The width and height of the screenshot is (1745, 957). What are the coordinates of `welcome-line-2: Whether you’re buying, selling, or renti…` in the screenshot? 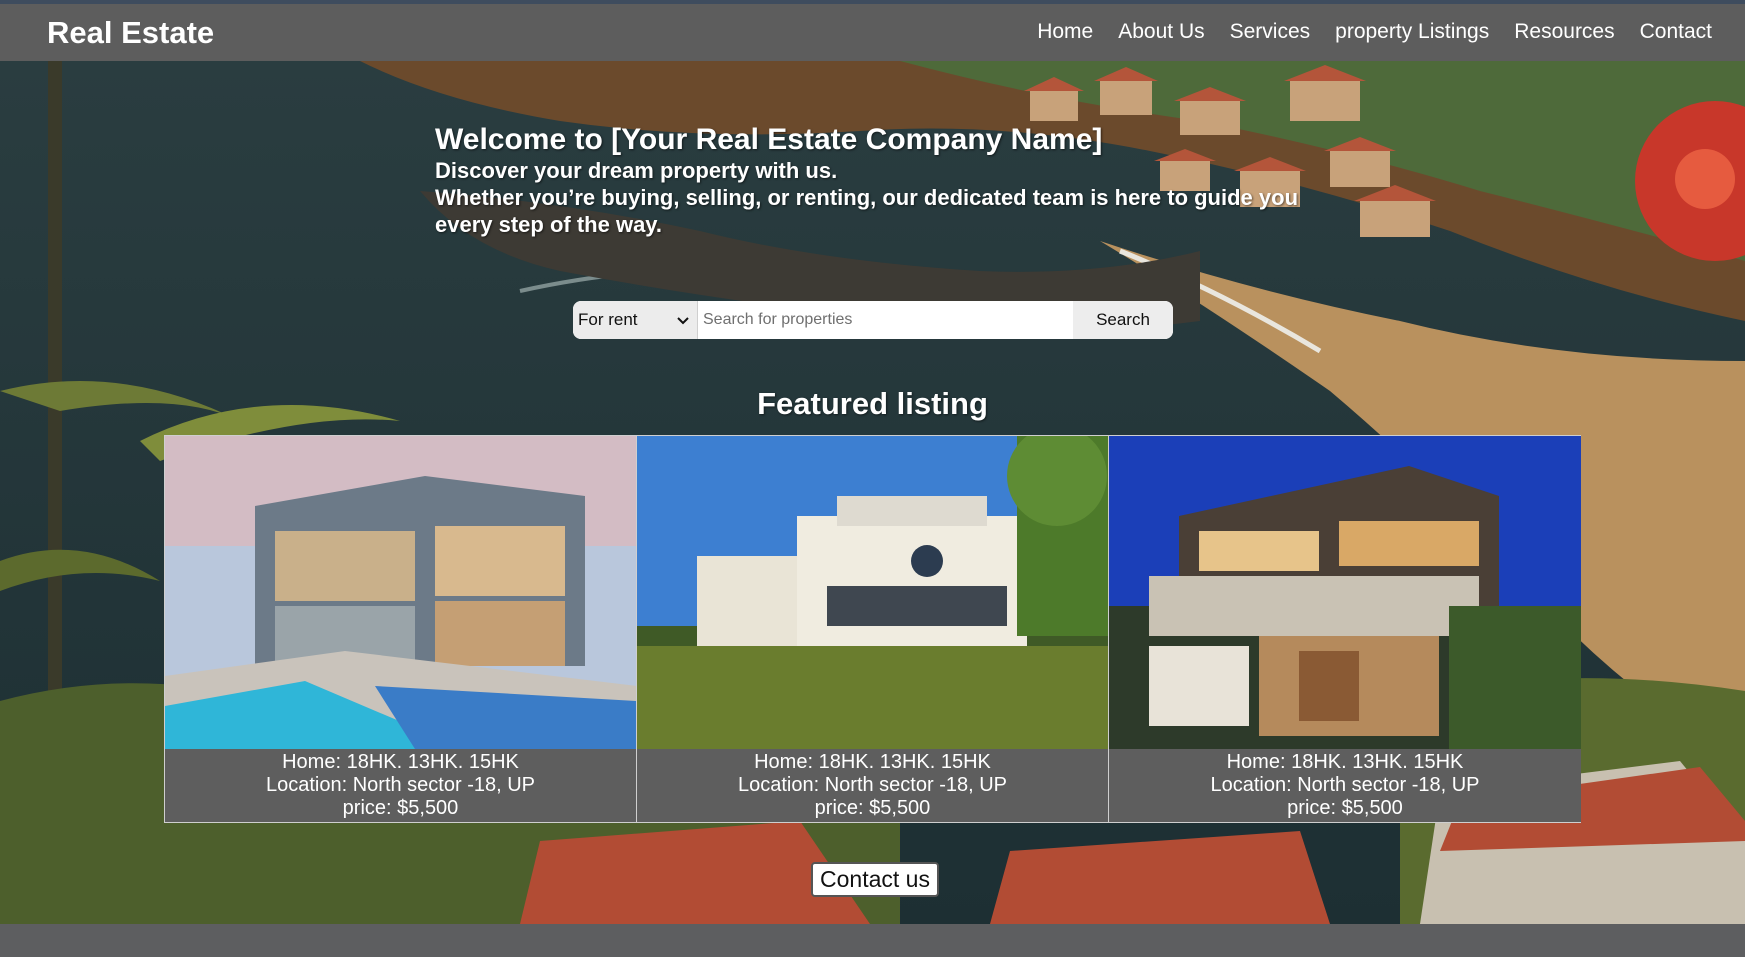 It's located at (867, 211).